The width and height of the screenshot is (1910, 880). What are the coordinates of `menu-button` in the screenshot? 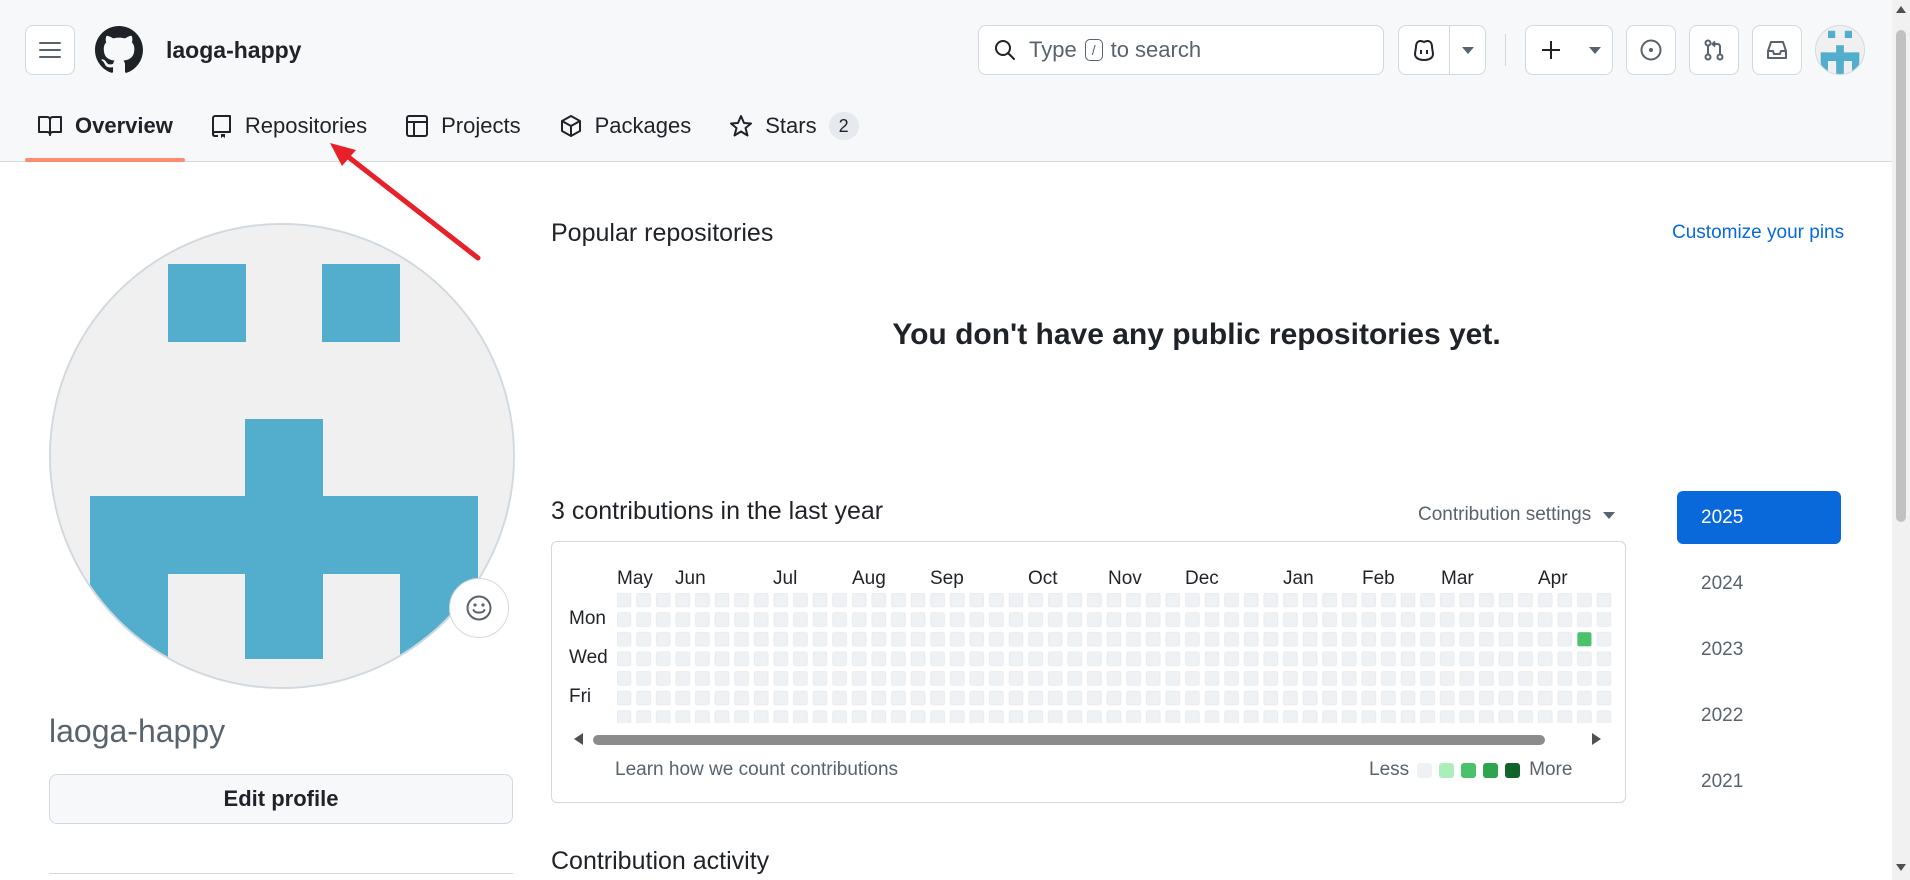 It's located at (50, 50).